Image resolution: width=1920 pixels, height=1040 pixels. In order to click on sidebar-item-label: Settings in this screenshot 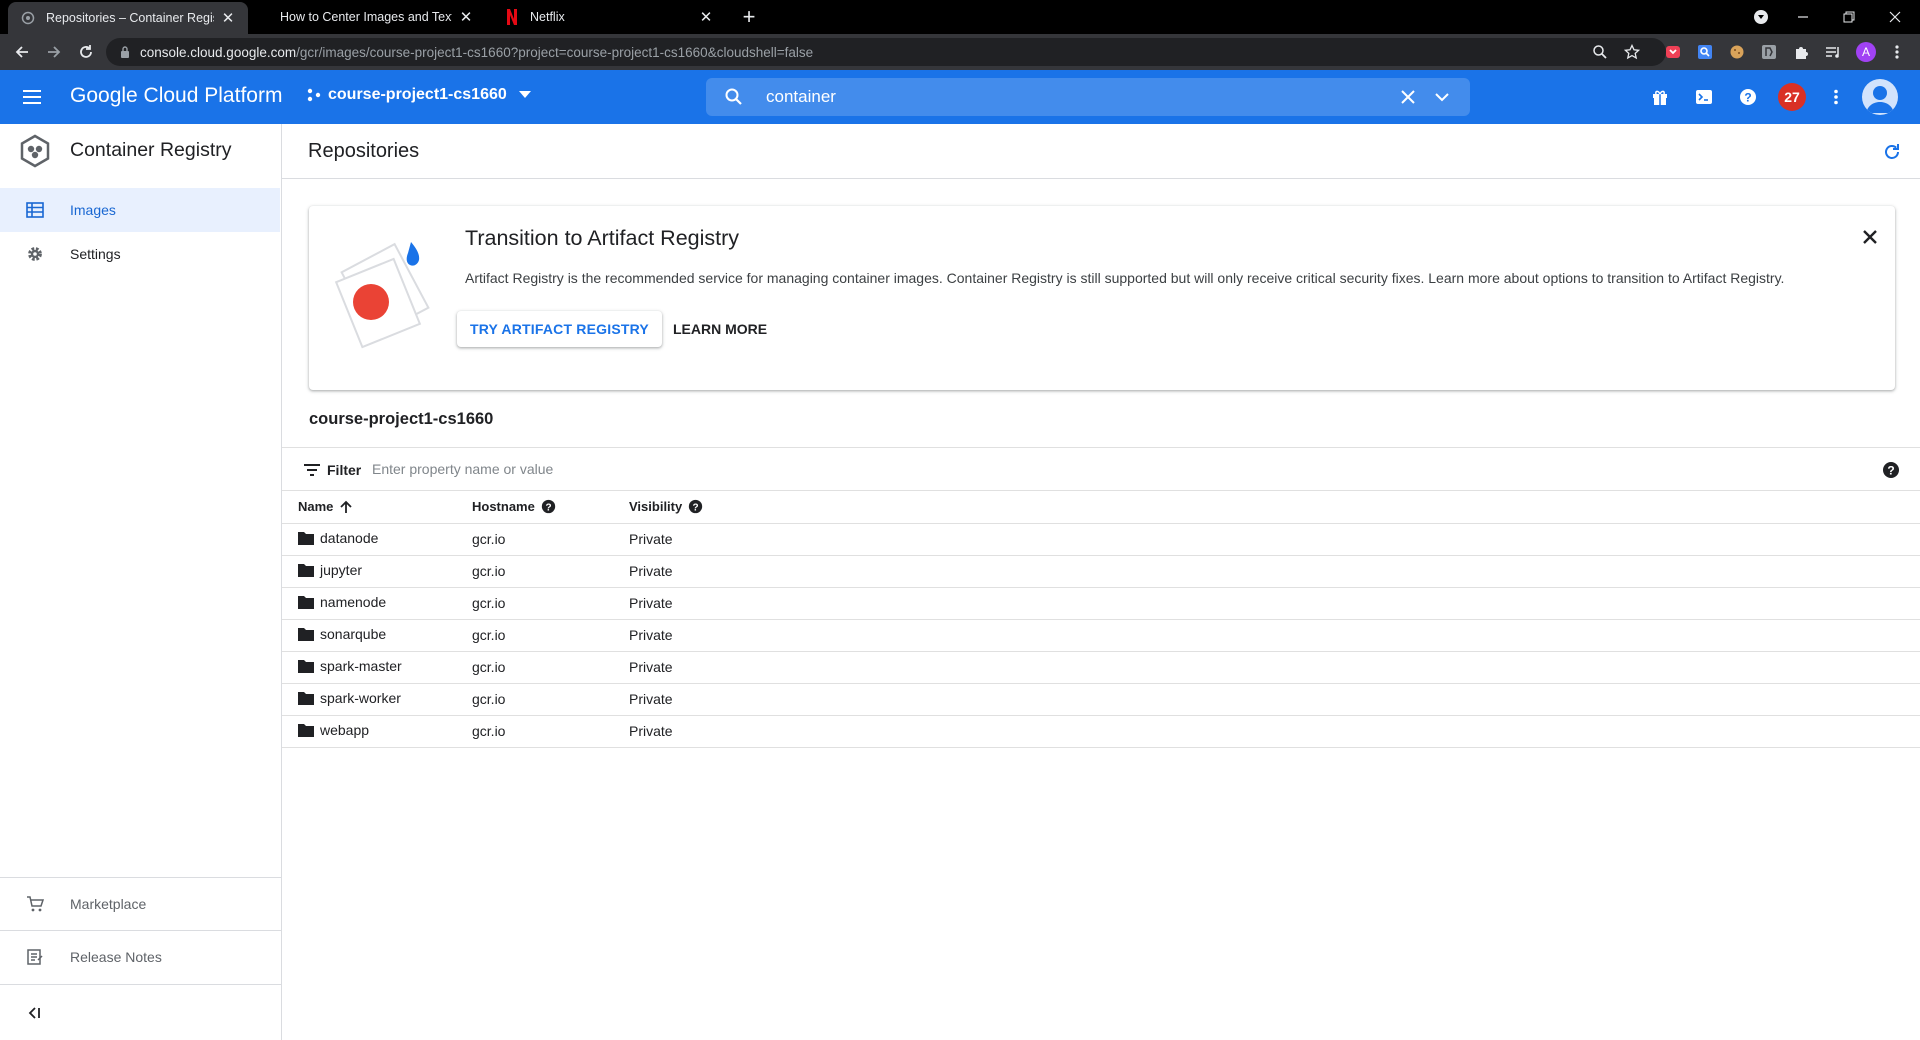, I will do `click(95, 254)`.